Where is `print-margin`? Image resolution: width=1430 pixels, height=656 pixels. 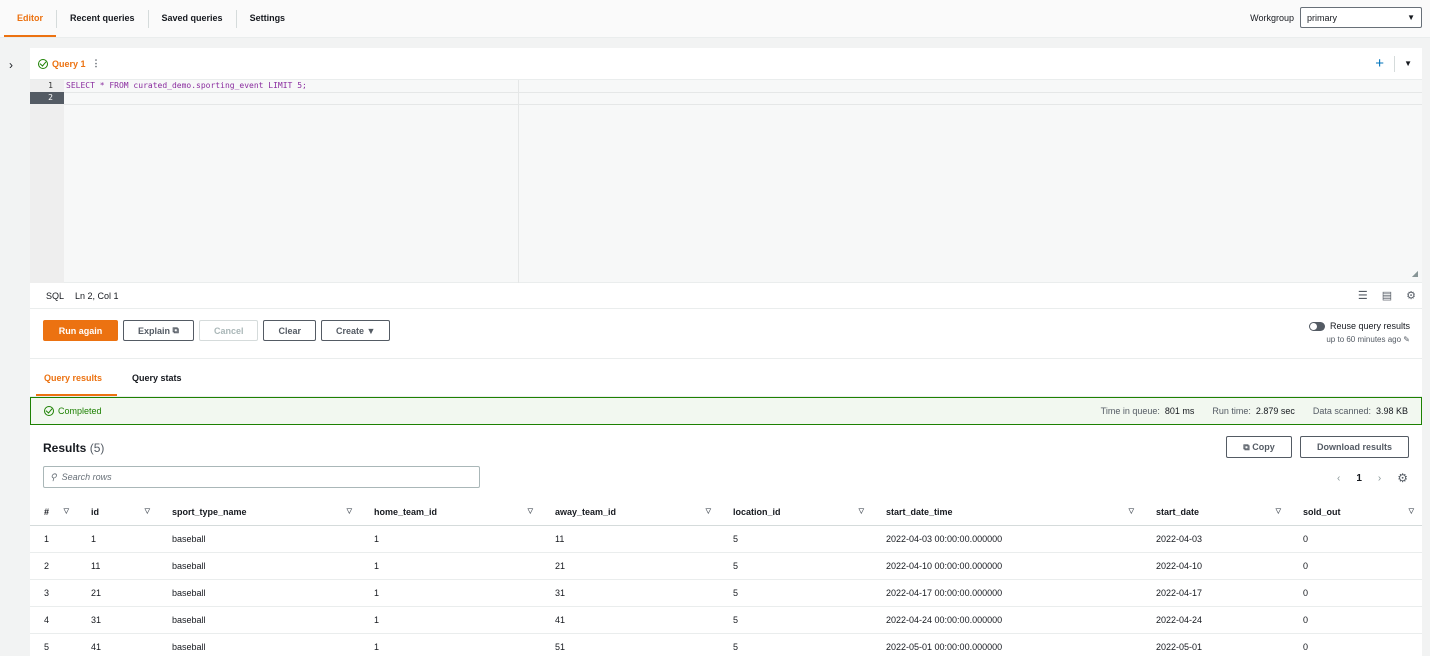 print-margin is located at coordinates (518, 181).